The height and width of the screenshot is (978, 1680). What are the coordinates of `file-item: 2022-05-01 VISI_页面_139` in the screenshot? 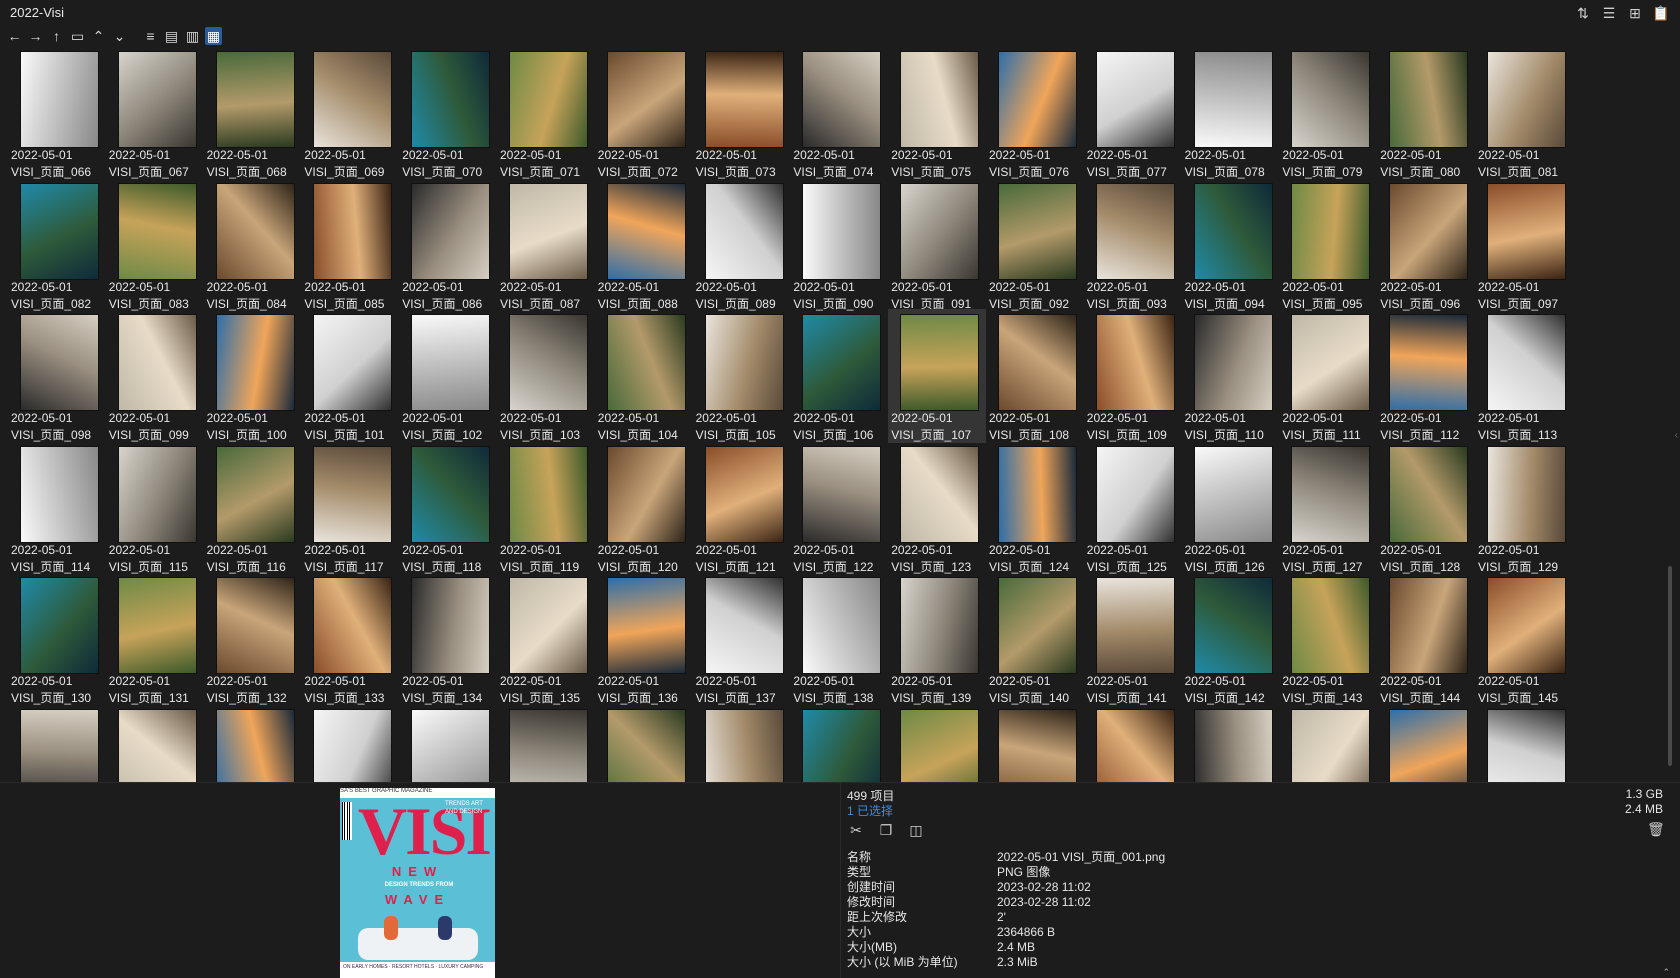 It's located at (937, 639).